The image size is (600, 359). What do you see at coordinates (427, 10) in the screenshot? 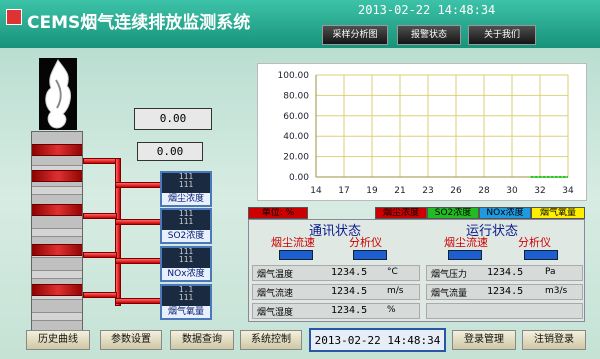
I see `header-clock: 2013-02-22 14:48:34` at bounding box center [427, 10].